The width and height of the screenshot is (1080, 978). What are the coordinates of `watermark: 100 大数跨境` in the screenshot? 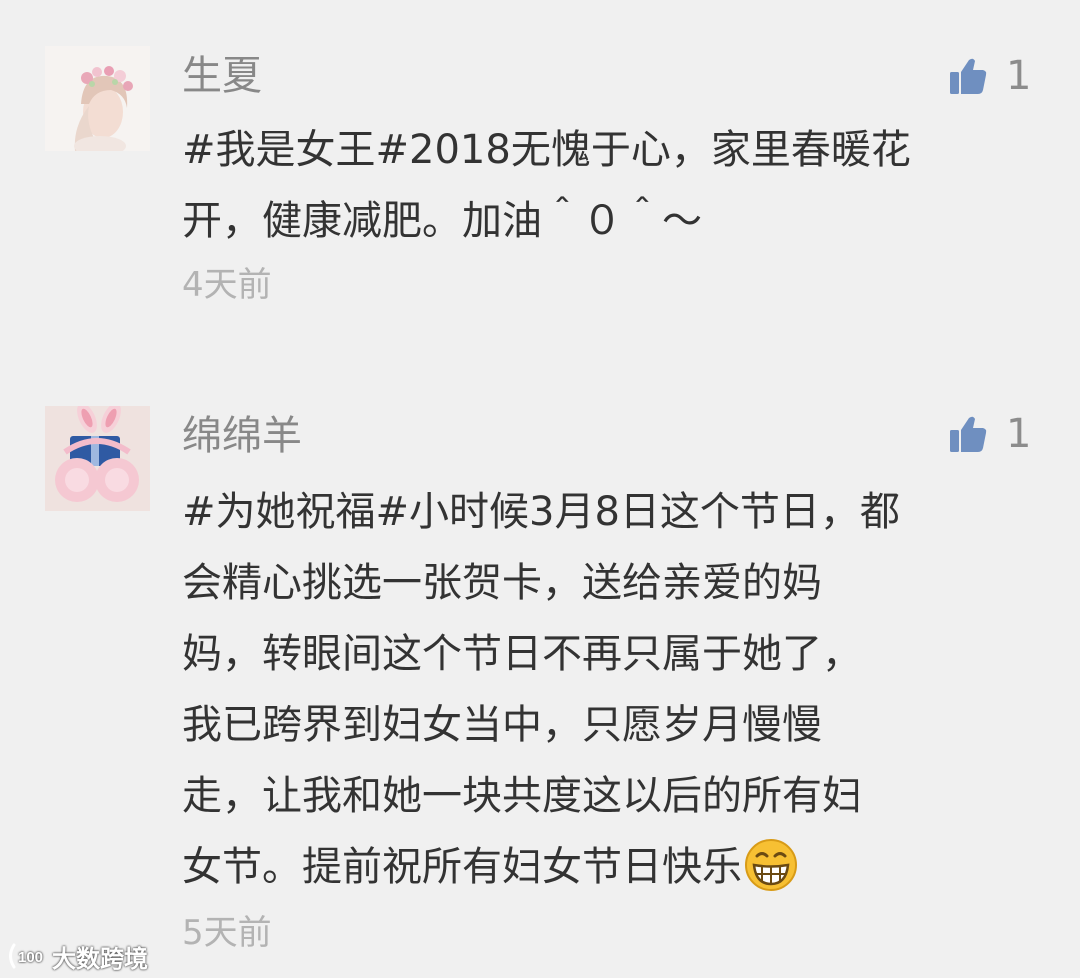 It's located at (77, 956).